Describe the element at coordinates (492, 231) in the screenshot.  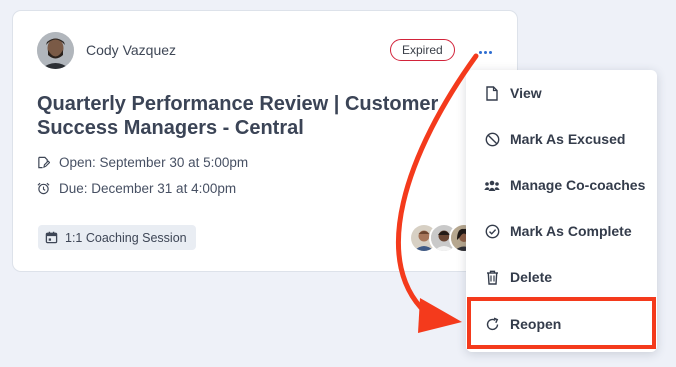
I see `check-circle-icon` at that location.